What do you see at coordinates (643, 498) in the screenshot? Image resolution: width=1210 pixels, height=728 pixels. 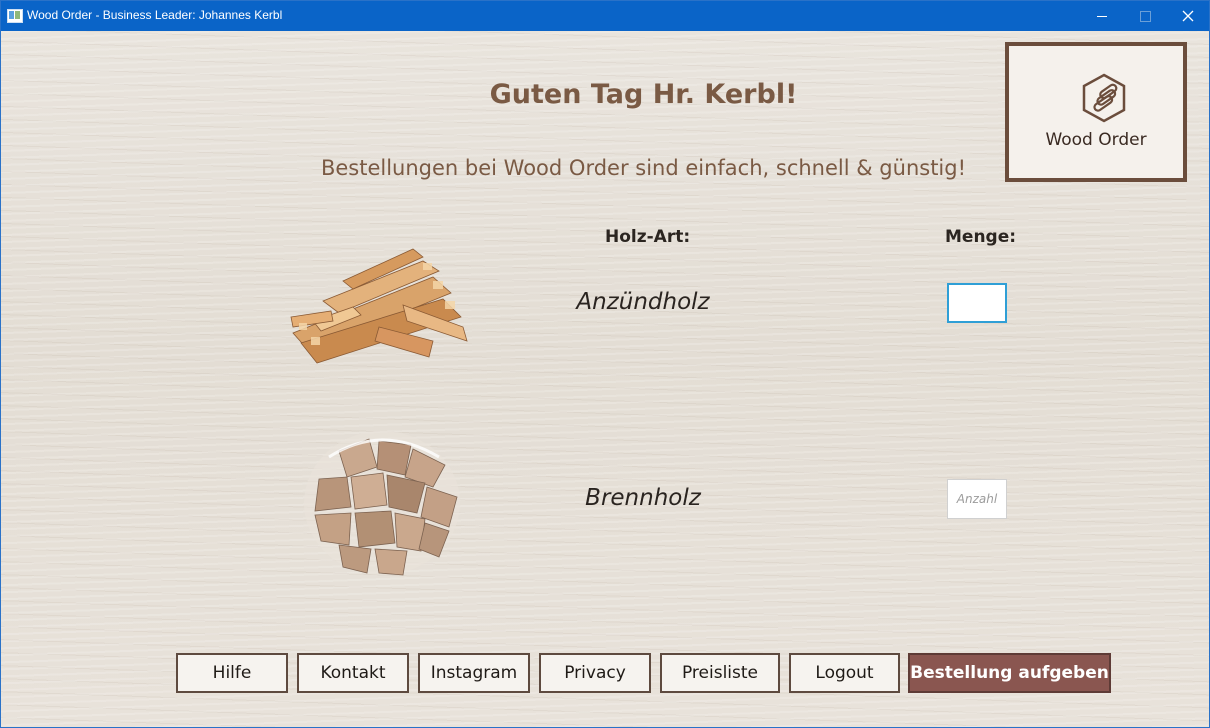 I see `item-name-firewood: Brennholz` at bounding box center [643, 498].